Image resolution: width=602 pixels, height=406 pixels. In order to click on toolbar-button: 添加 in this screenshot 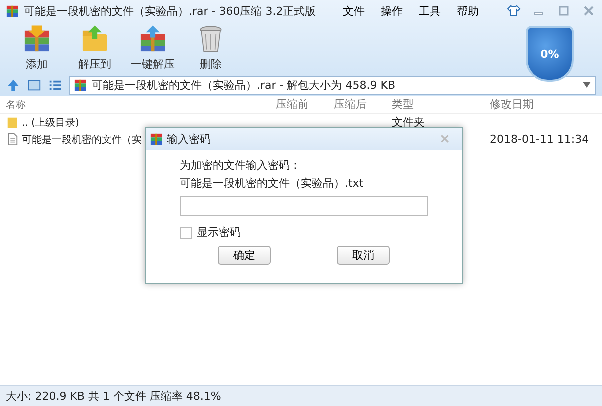, I will do `click(37, 48)`.